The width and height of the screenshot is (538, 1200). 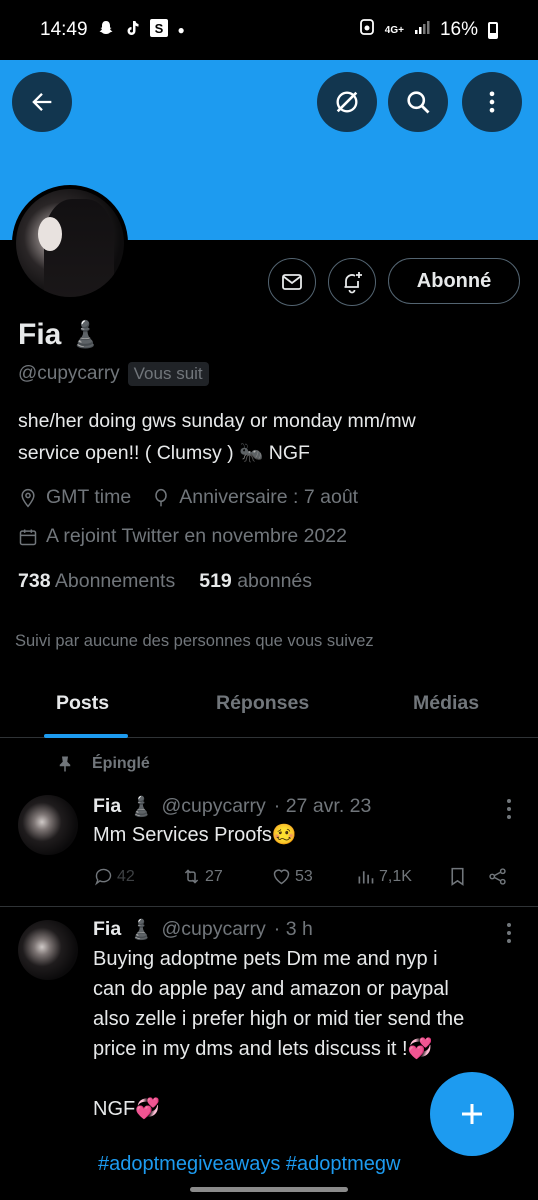 I want to click on heart-icon, so click(x=281, y=877).